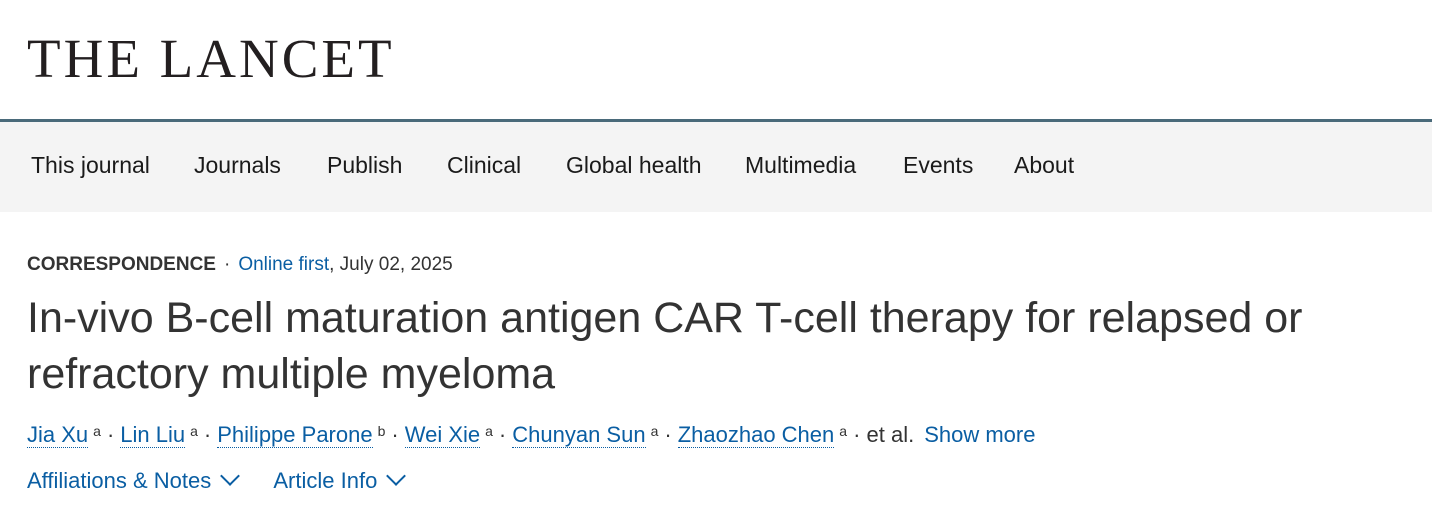 This screenshot has height=514, width=1432. Describe the element at coordinates (884, 434) in the screenshot. I see `et-al-text: · et al.` at that location.